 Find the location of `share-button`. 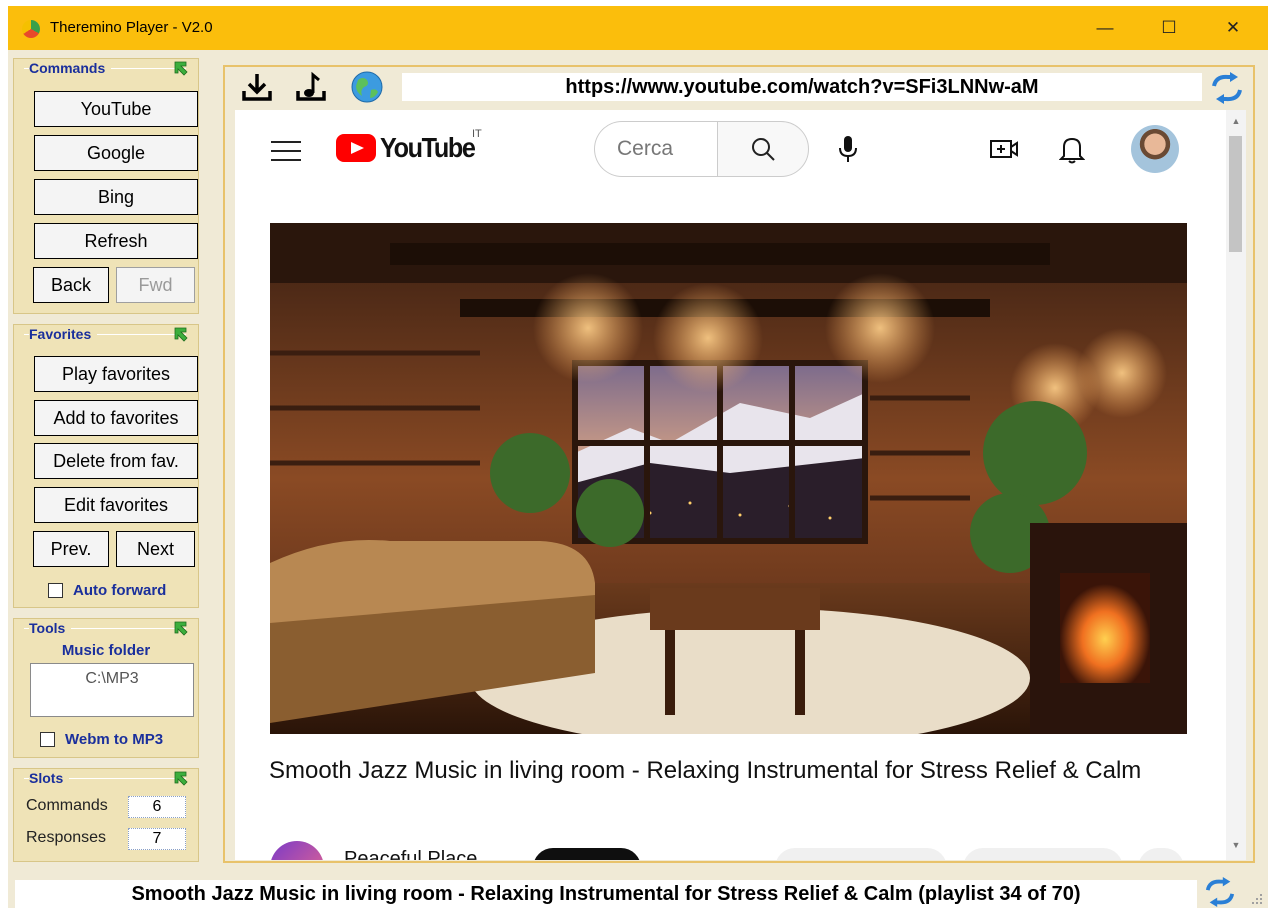

share-button is located at coordinates (1043, 854).